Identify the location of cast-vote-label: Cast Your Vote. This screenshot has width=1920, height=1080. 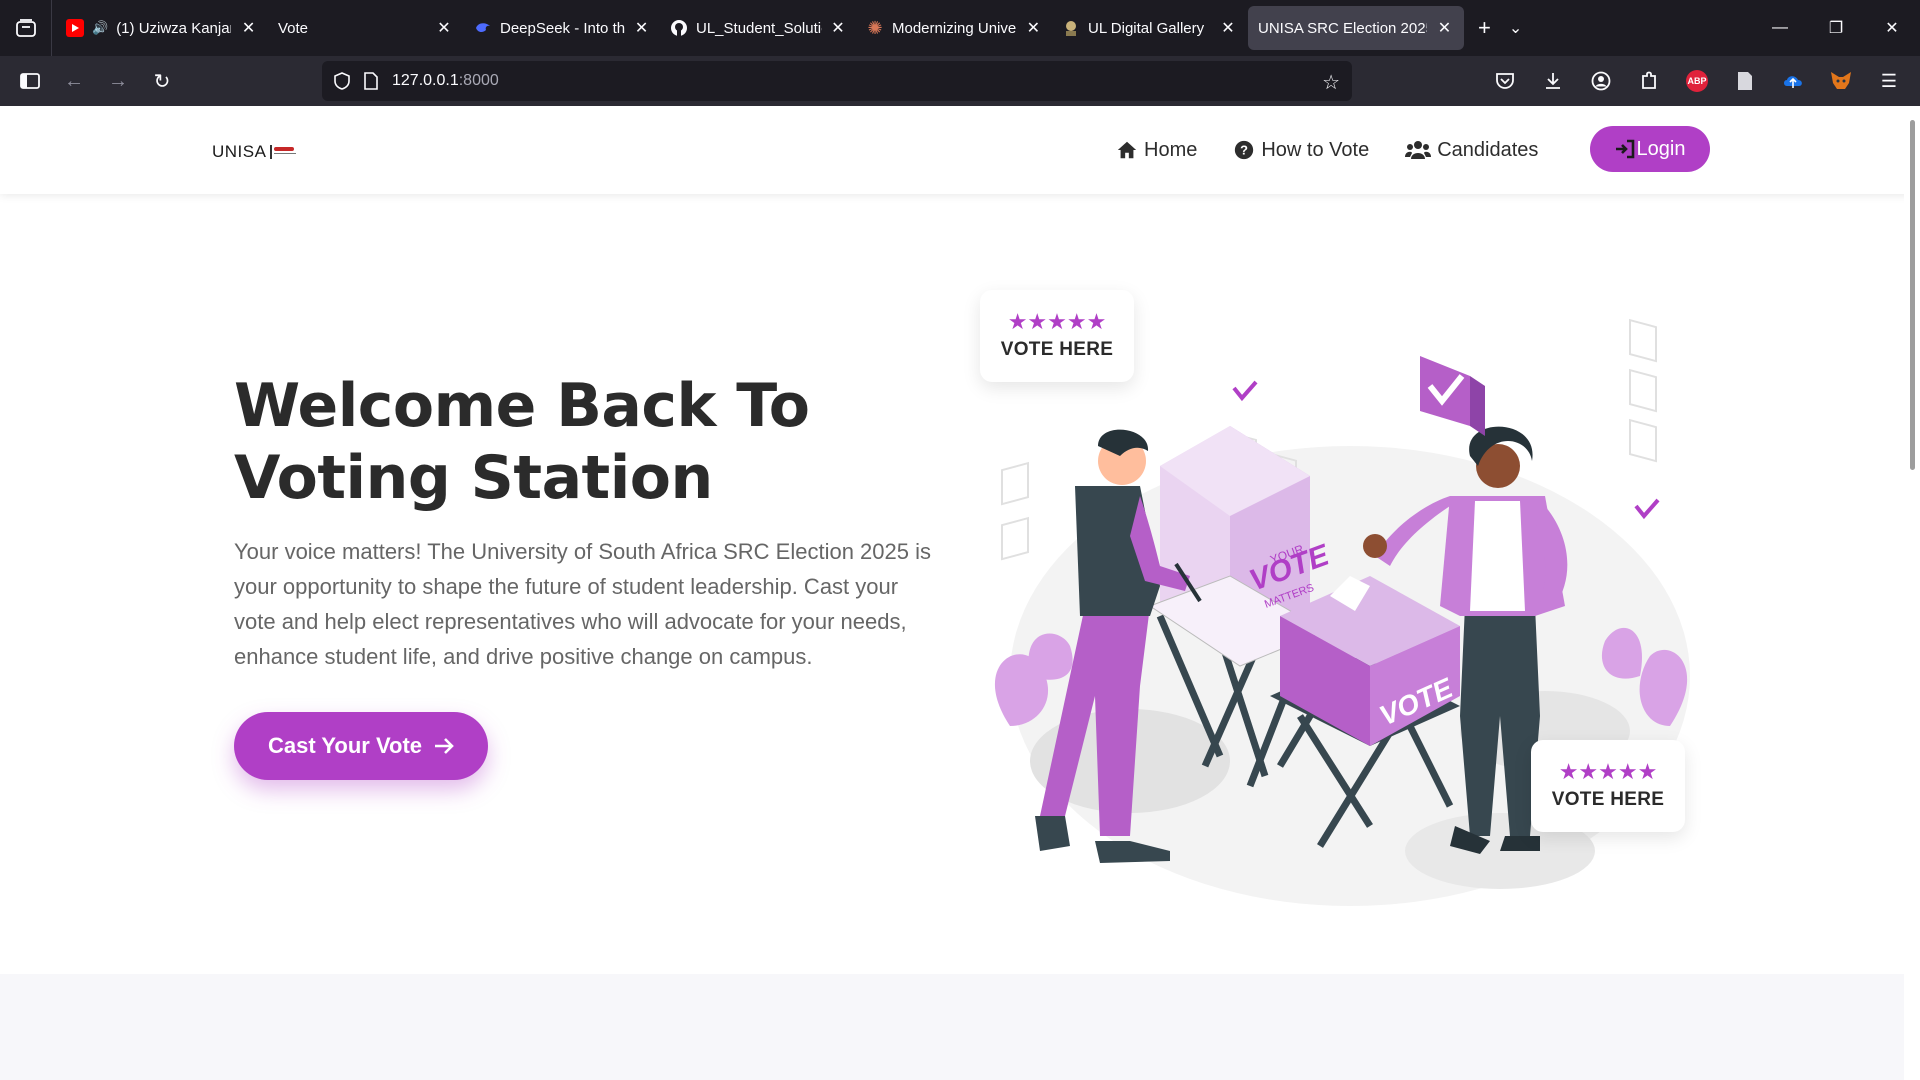
(345, 745).